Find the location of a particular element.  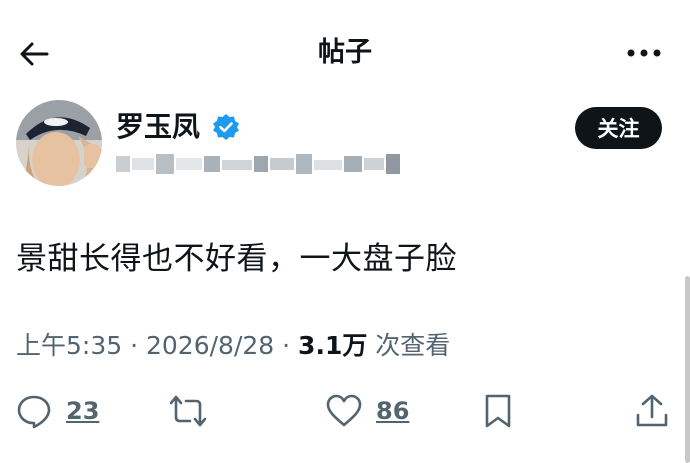

views-count: 3.1万 is located at coordinates (333, 345).